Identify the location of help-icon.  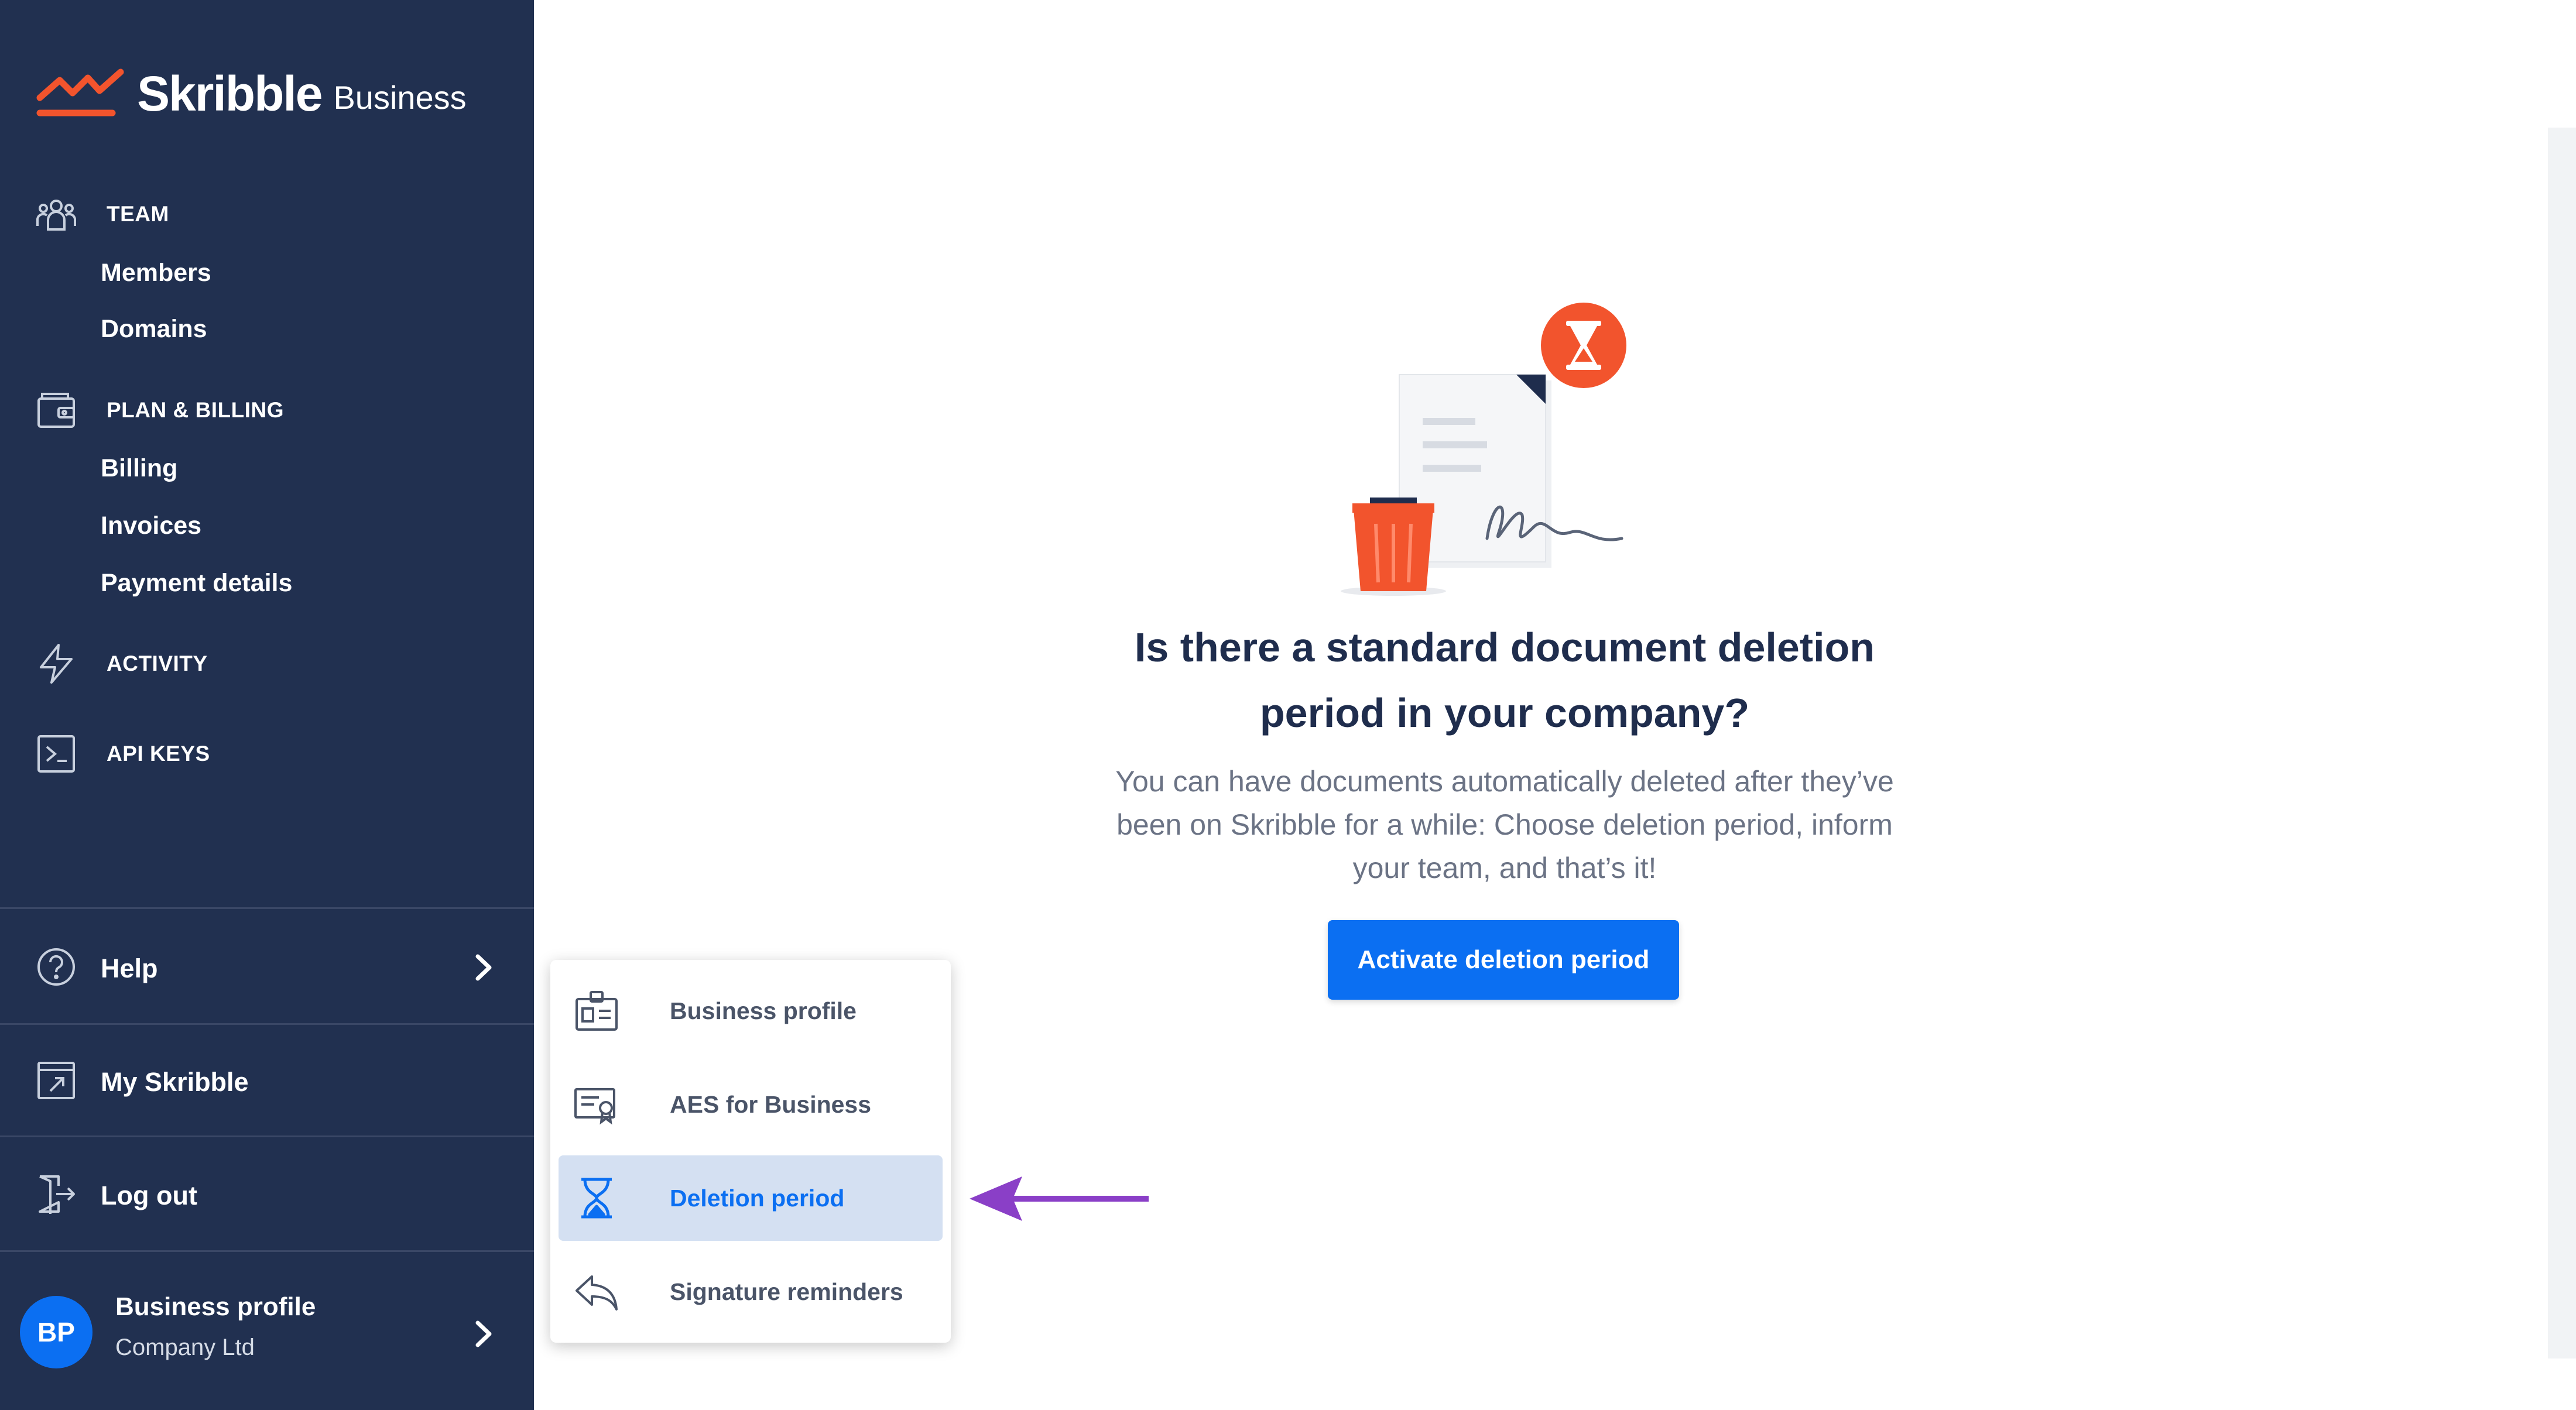
(56, 968).